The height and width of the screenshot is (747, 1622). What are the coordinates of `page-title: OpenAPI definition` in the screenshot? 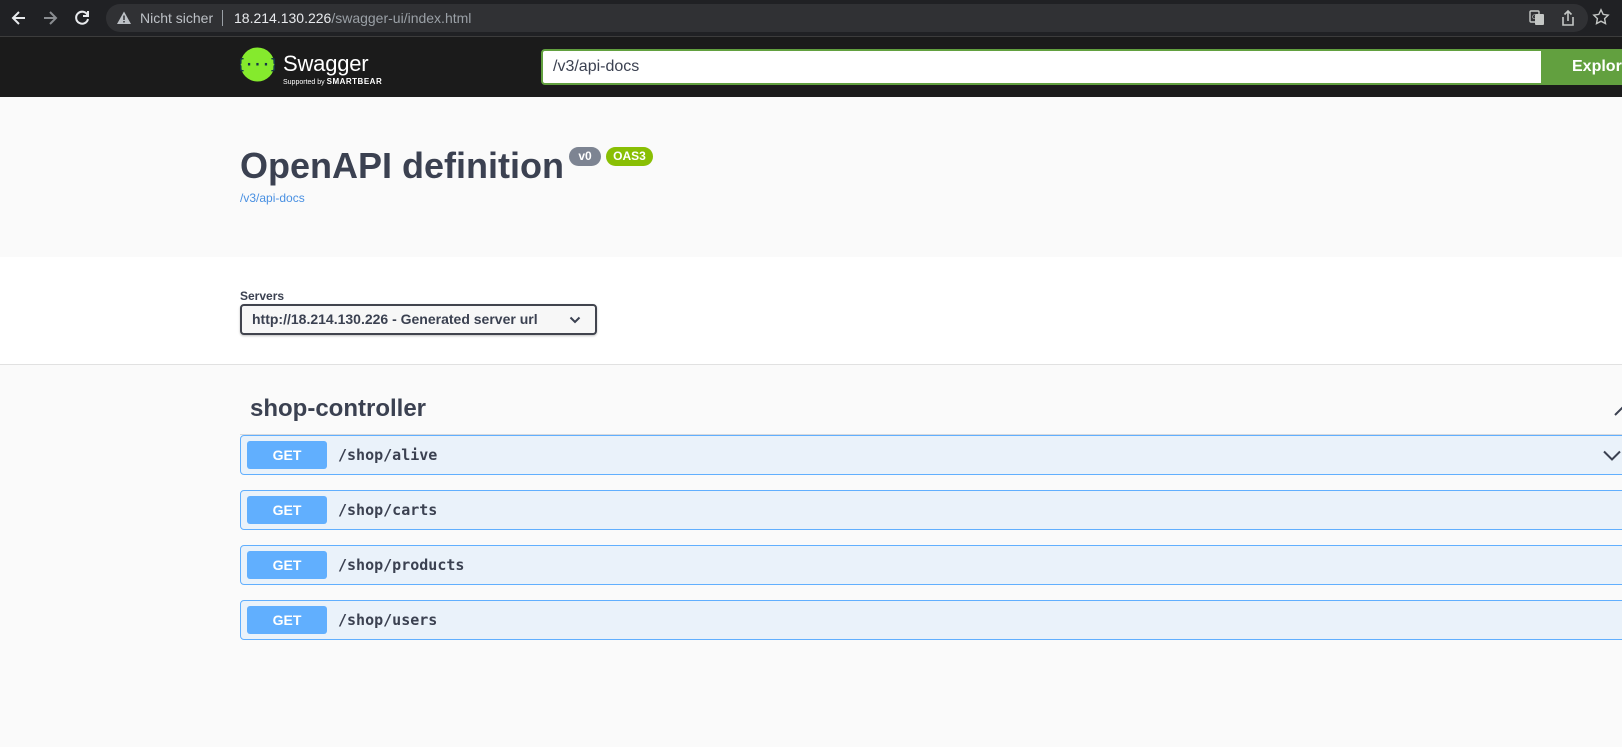 It's located at (402, 165).